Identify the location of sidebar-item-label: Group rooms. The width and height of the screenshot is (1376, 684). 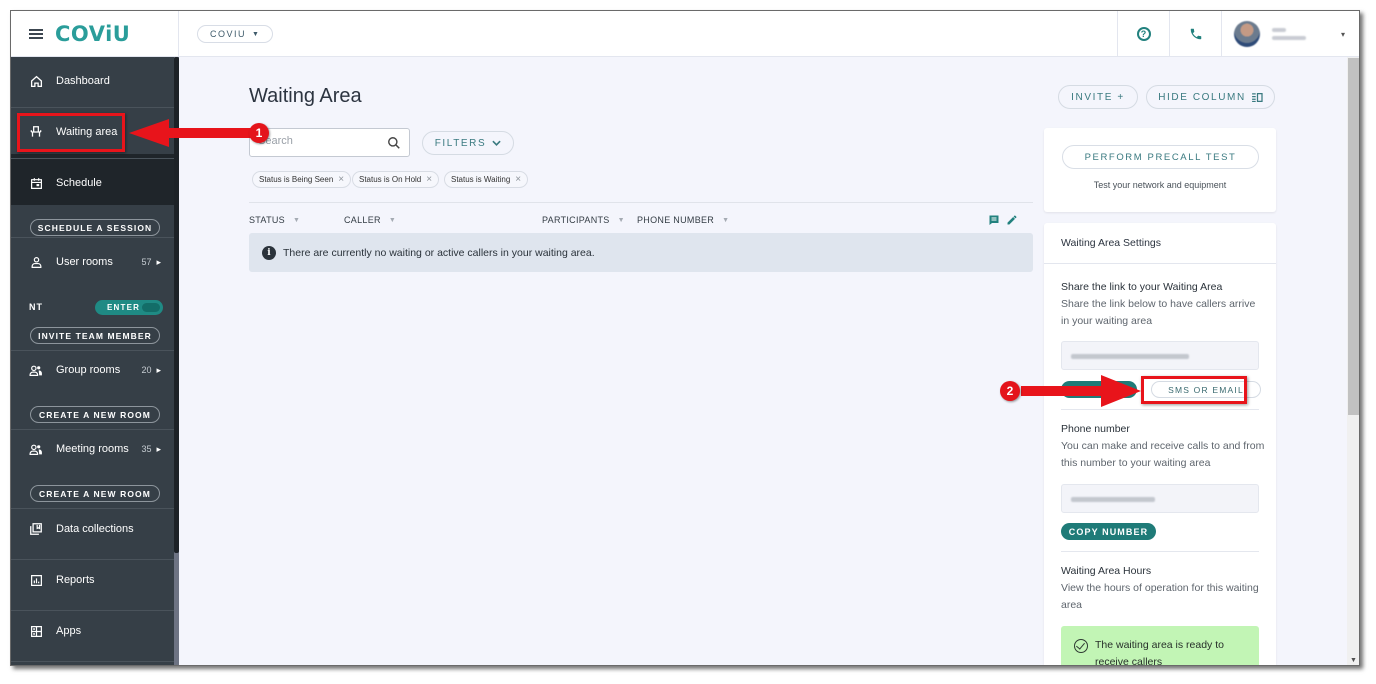
(88, 370).